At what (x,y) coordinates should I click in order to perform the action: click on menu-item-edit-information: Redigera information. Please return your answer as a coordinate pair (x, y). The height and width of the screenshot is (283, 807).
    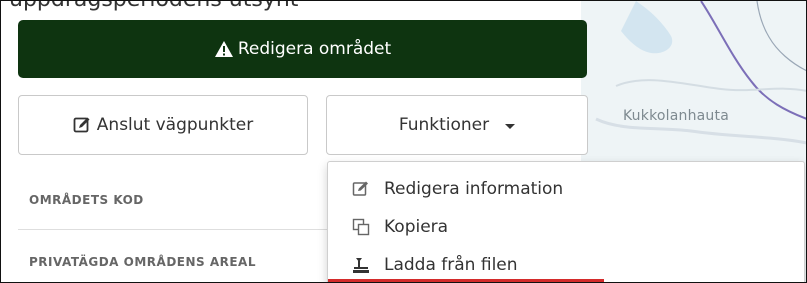
    Looking at the image, I should click on (457, 189).